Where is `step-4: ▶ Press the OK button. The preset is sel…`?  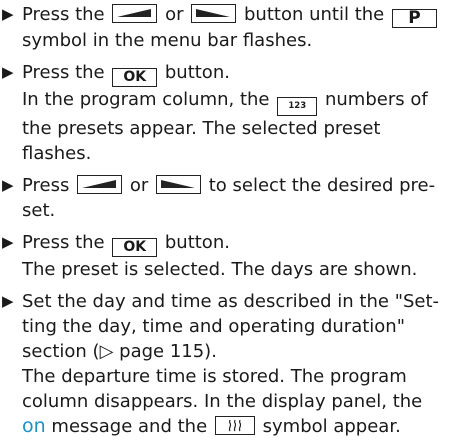
step-4: ▶ Press the OK button. The preset is sel… is located at coordinates (232, 256).